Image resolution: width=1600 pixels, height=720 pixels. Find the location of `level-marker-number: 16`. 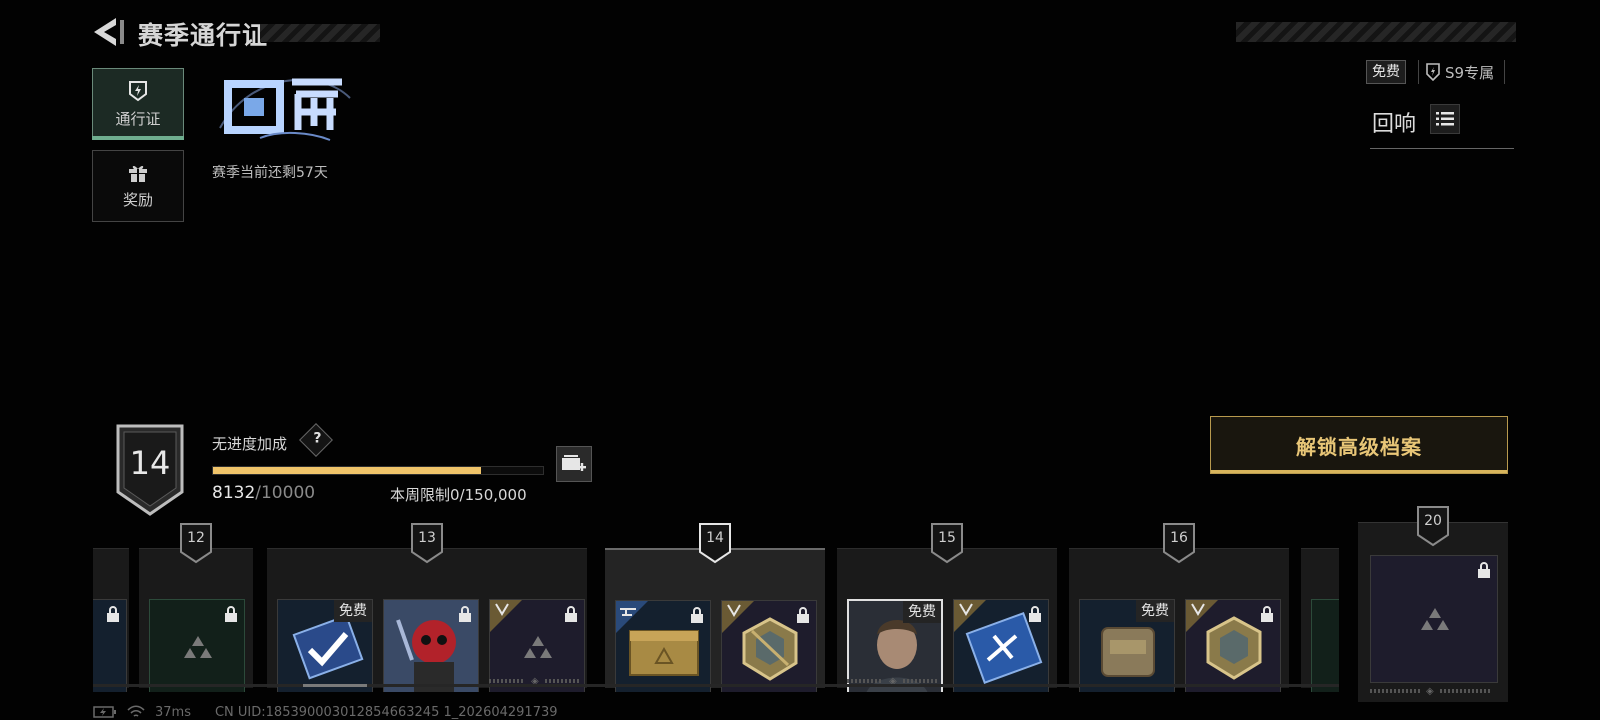

level-marker-number: 16 is located at coordinates (1179, 538).